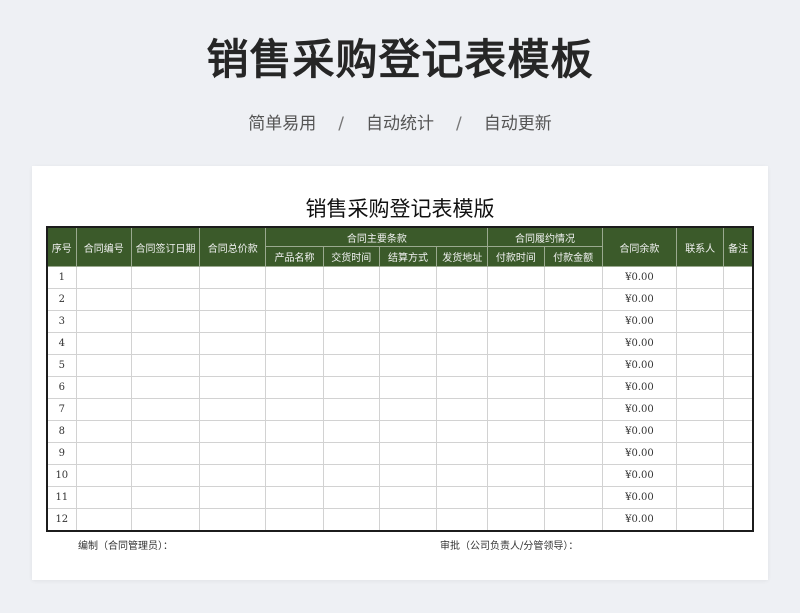  I want to click on cell-seq: 6, so click(61, 387).